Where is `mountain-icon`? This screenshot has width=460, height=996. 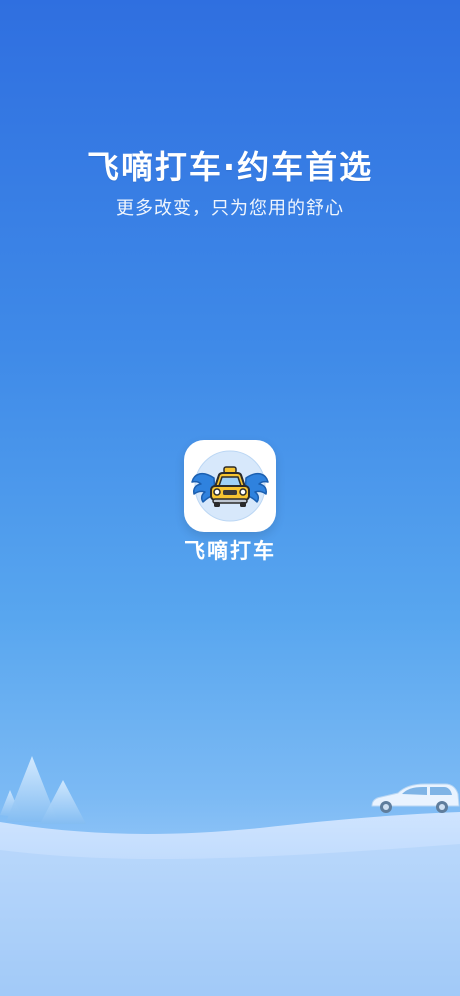
mountain-icon is located at coordinates (43, 790).